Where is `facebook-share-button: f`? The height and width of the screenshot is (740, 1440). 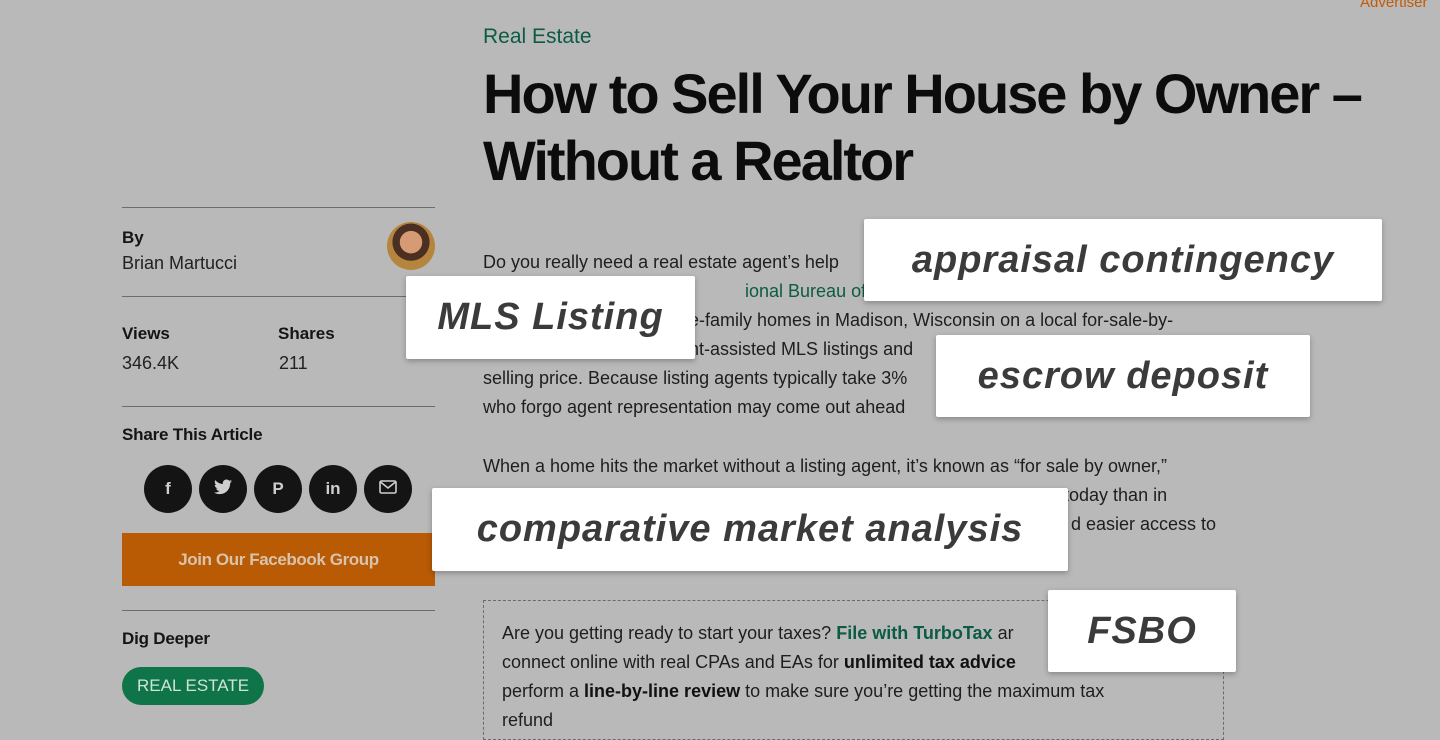 facebook-share-button: f is located at coordinates (168, 489).